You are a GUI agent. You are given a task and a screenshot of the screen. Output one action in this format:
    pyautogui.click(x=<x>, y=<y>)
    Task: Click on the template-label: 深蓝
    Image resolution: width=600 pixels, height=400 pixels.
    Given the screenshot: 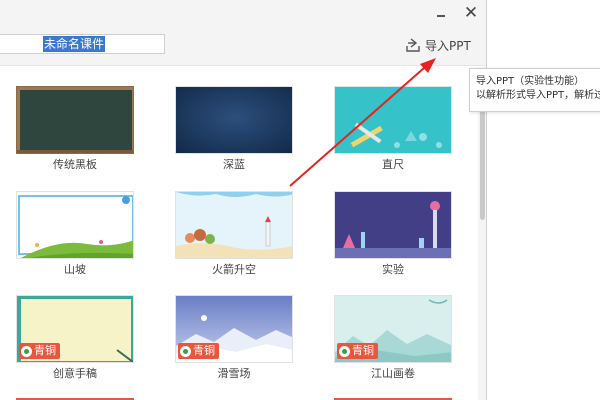 What is the action you would take?
    pyautogui.click(x=234, y=164)
    